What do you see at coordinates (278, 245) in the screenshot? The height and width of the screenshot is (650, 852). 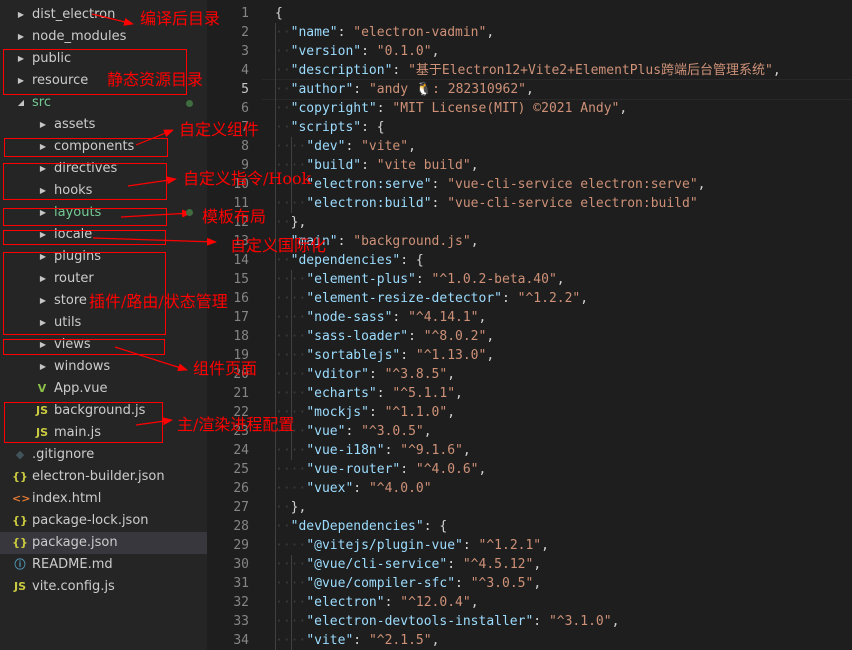 I see `annotation-locale: 自定义国际化` at bounding box center [278, 245].